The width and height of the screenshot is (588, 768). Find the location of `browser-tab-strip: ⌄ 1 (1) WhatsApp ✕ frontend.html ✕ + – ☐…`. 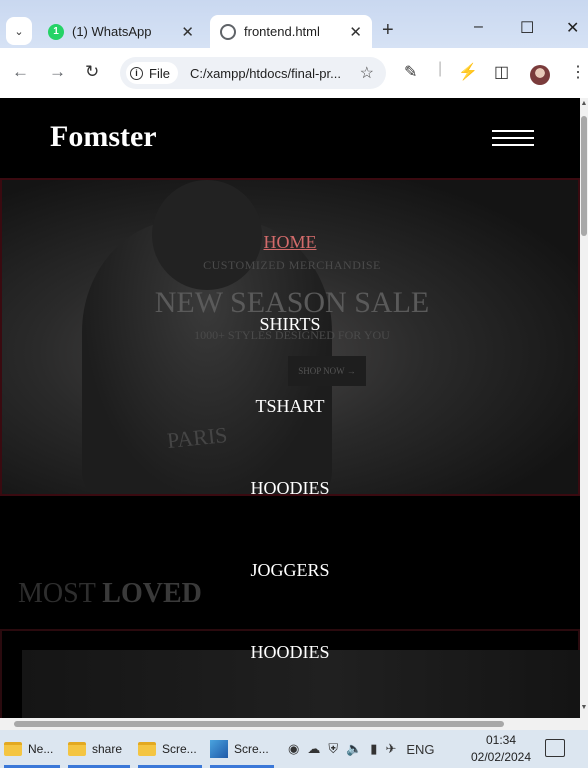

browser-tab-strip: ⌄ 1 (1) WhatsApp ✕ frontend.html ✕ + – ☐… is located at coordinates (294, 24).